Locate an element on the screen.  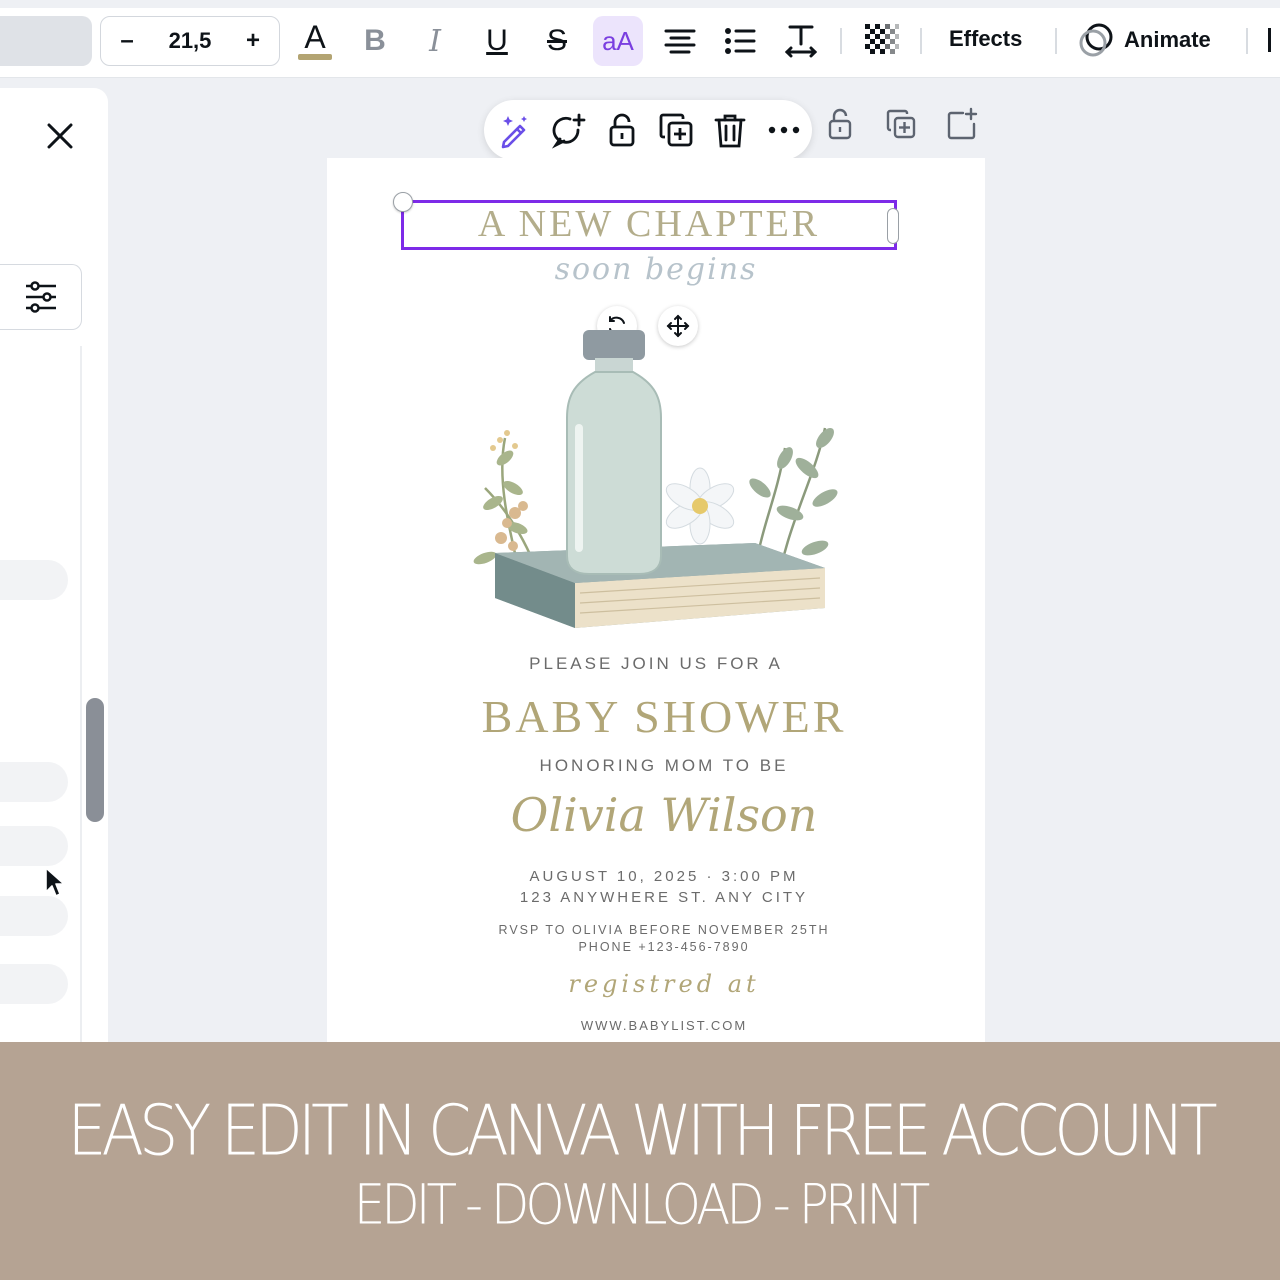
font-size-increase-button: + is located at coordinates (253, 41).